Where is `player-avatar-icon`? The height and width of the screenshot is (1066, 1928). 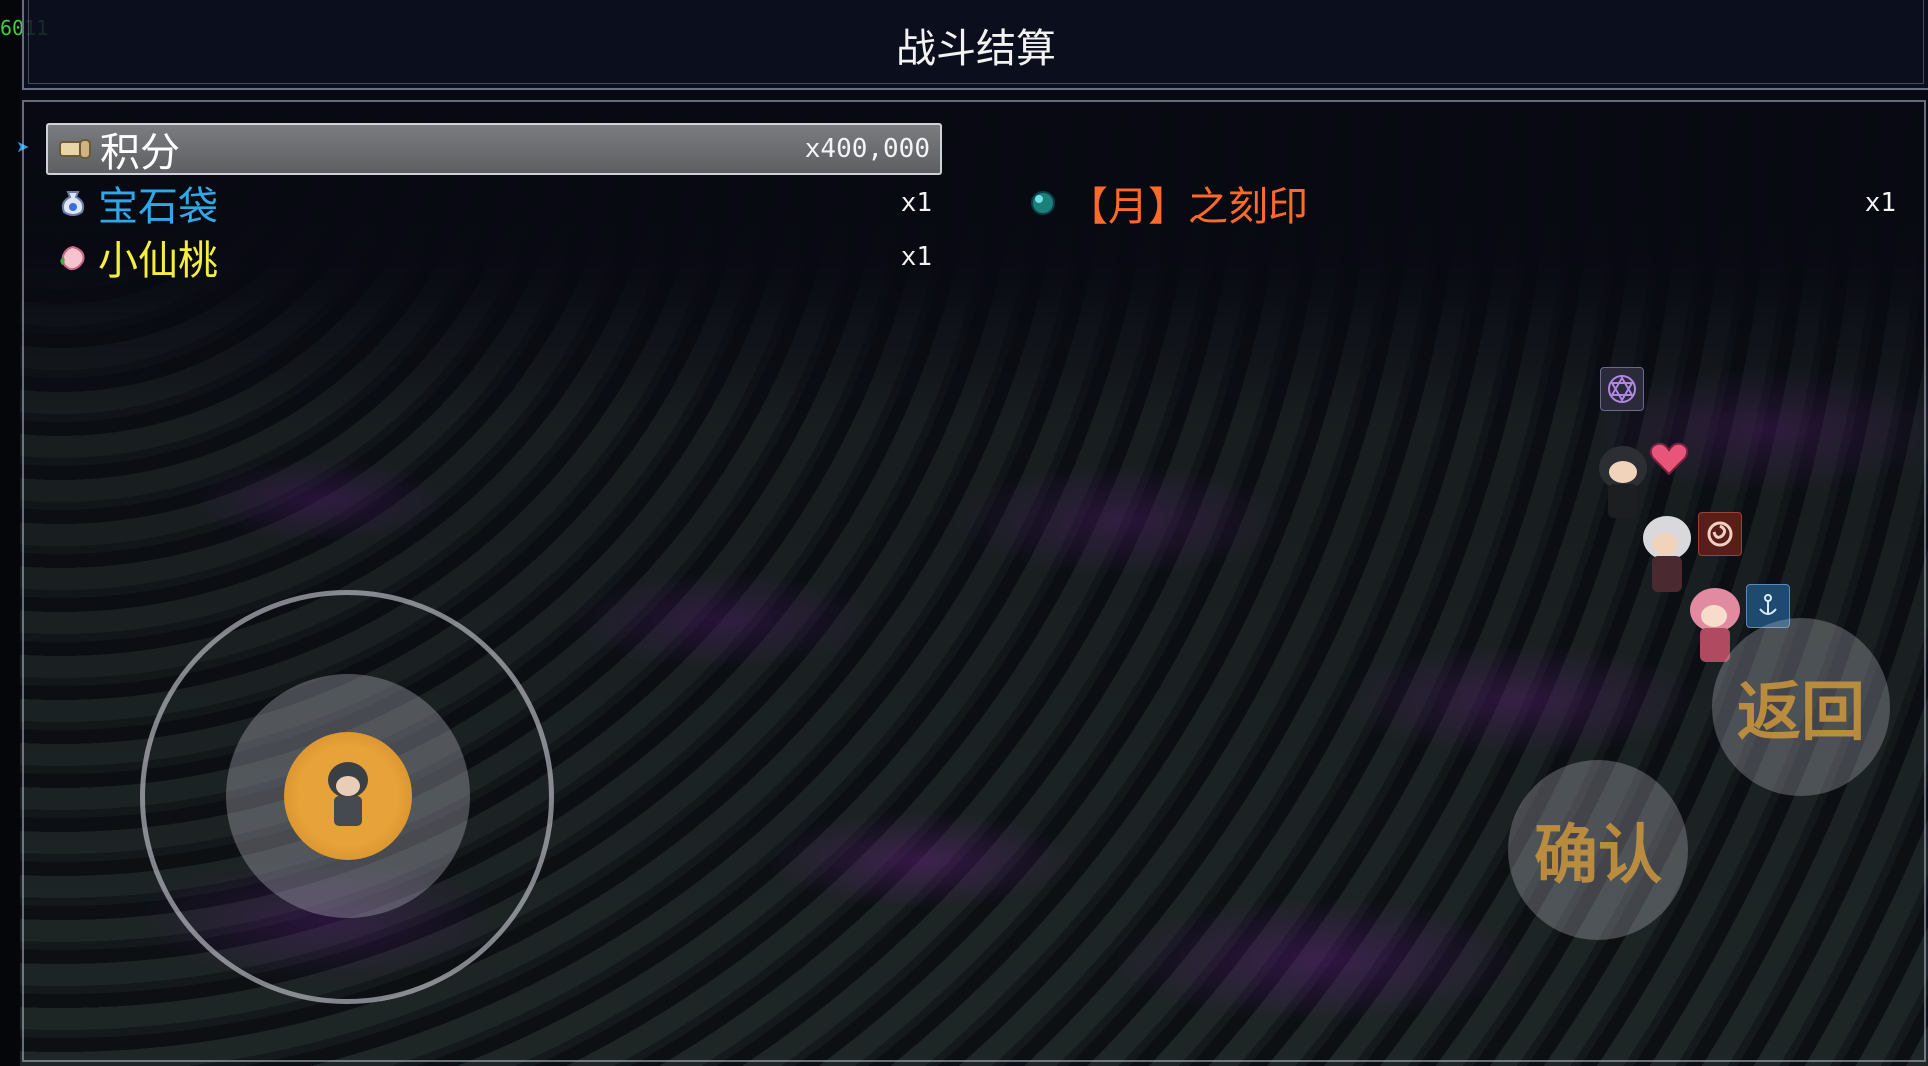
player-avatar-icon is located at coordinates (348, 794).